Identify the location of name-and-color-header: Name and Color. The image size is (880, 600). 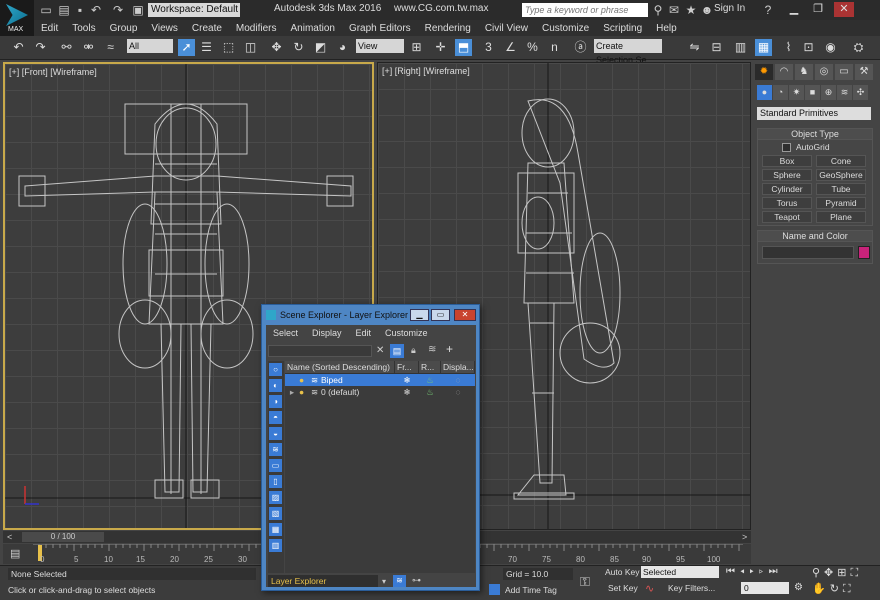
(815, 236).